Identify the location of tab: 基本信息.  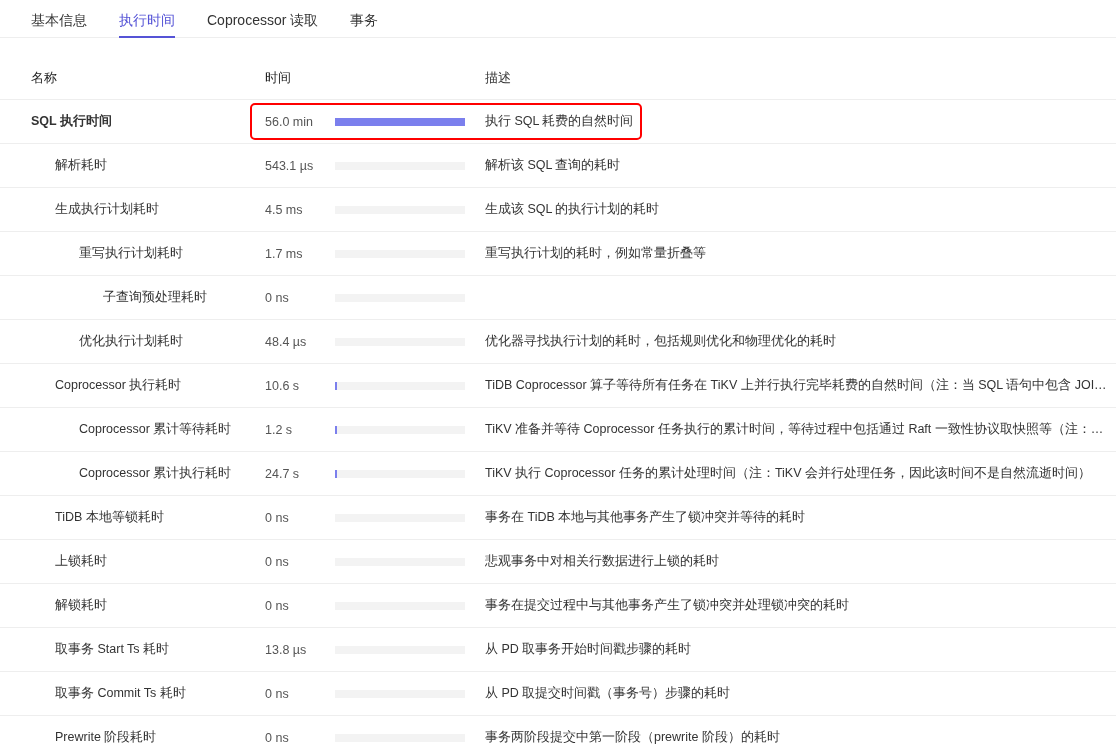
(59, 19).